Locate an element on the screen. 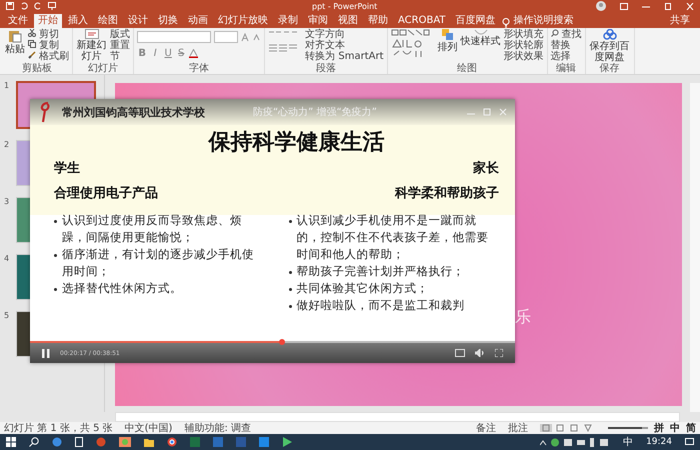  group-label: 字体 is located at coordinates (199, 68).